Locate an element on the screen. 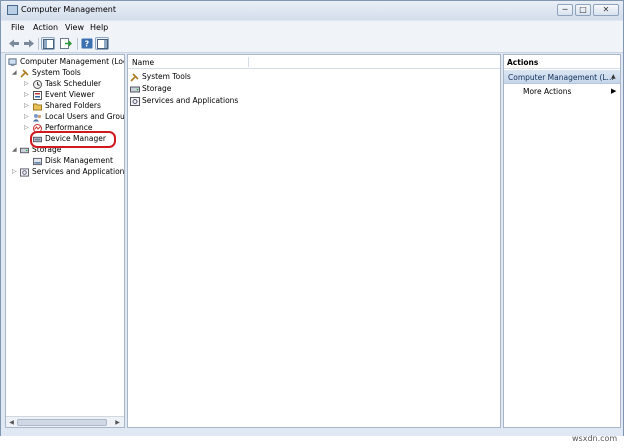  status-bar is located at coordinates (312, 432).